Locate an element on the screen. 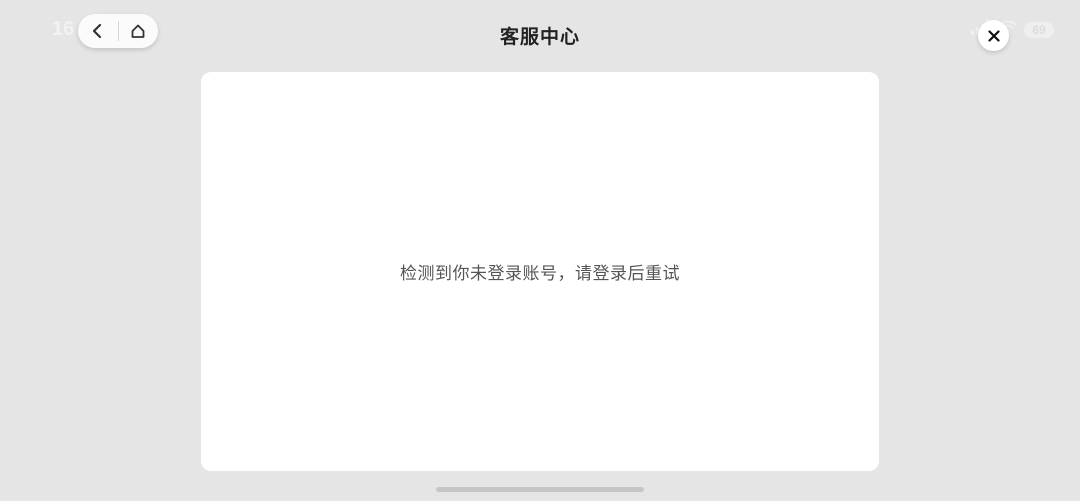 The width and height of the screenshot is (1080, 501). close-icon is located at coordinates (993, 35).